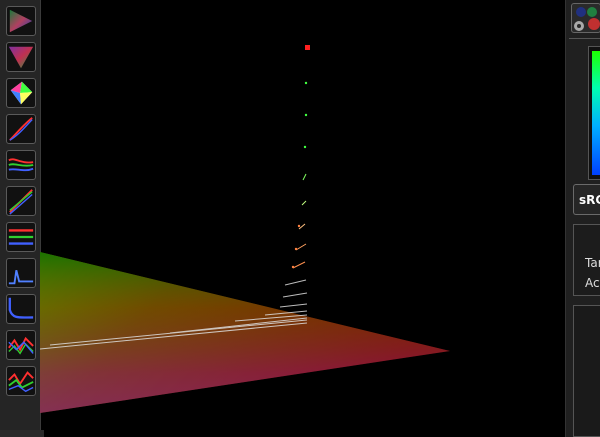 The height and width of the screenshot is (437, 600). Describe the element at coordinates (592, 283) in the screenshot. I see `actual-label: Actual` at that location.